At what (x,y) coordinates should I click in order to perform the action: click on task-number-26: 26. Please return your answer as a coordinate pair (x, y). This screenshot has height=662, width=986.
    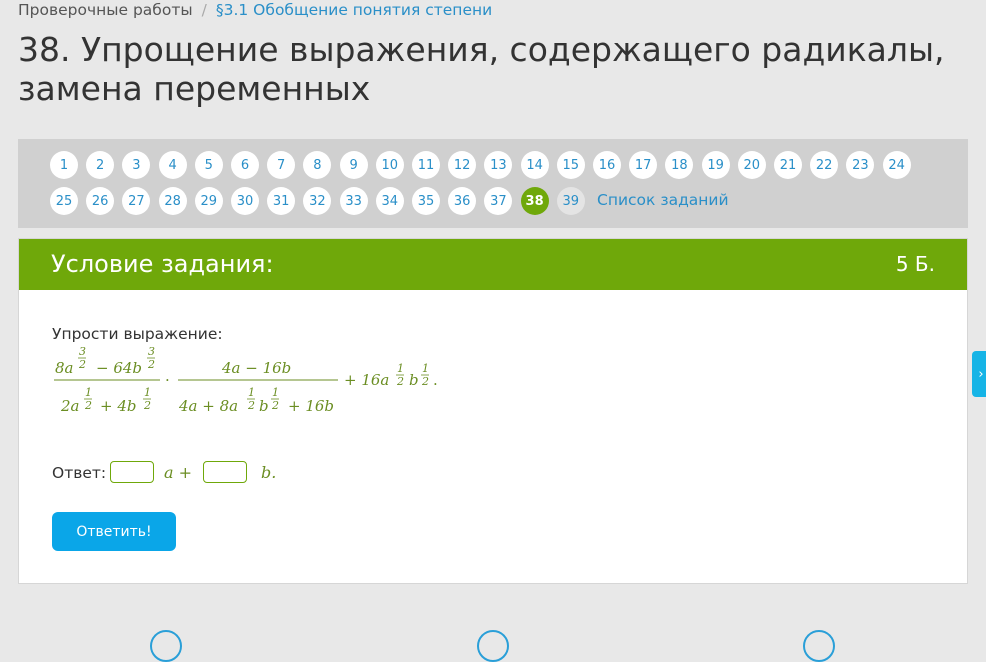
    Looking at the image, I should click on (100, 201).